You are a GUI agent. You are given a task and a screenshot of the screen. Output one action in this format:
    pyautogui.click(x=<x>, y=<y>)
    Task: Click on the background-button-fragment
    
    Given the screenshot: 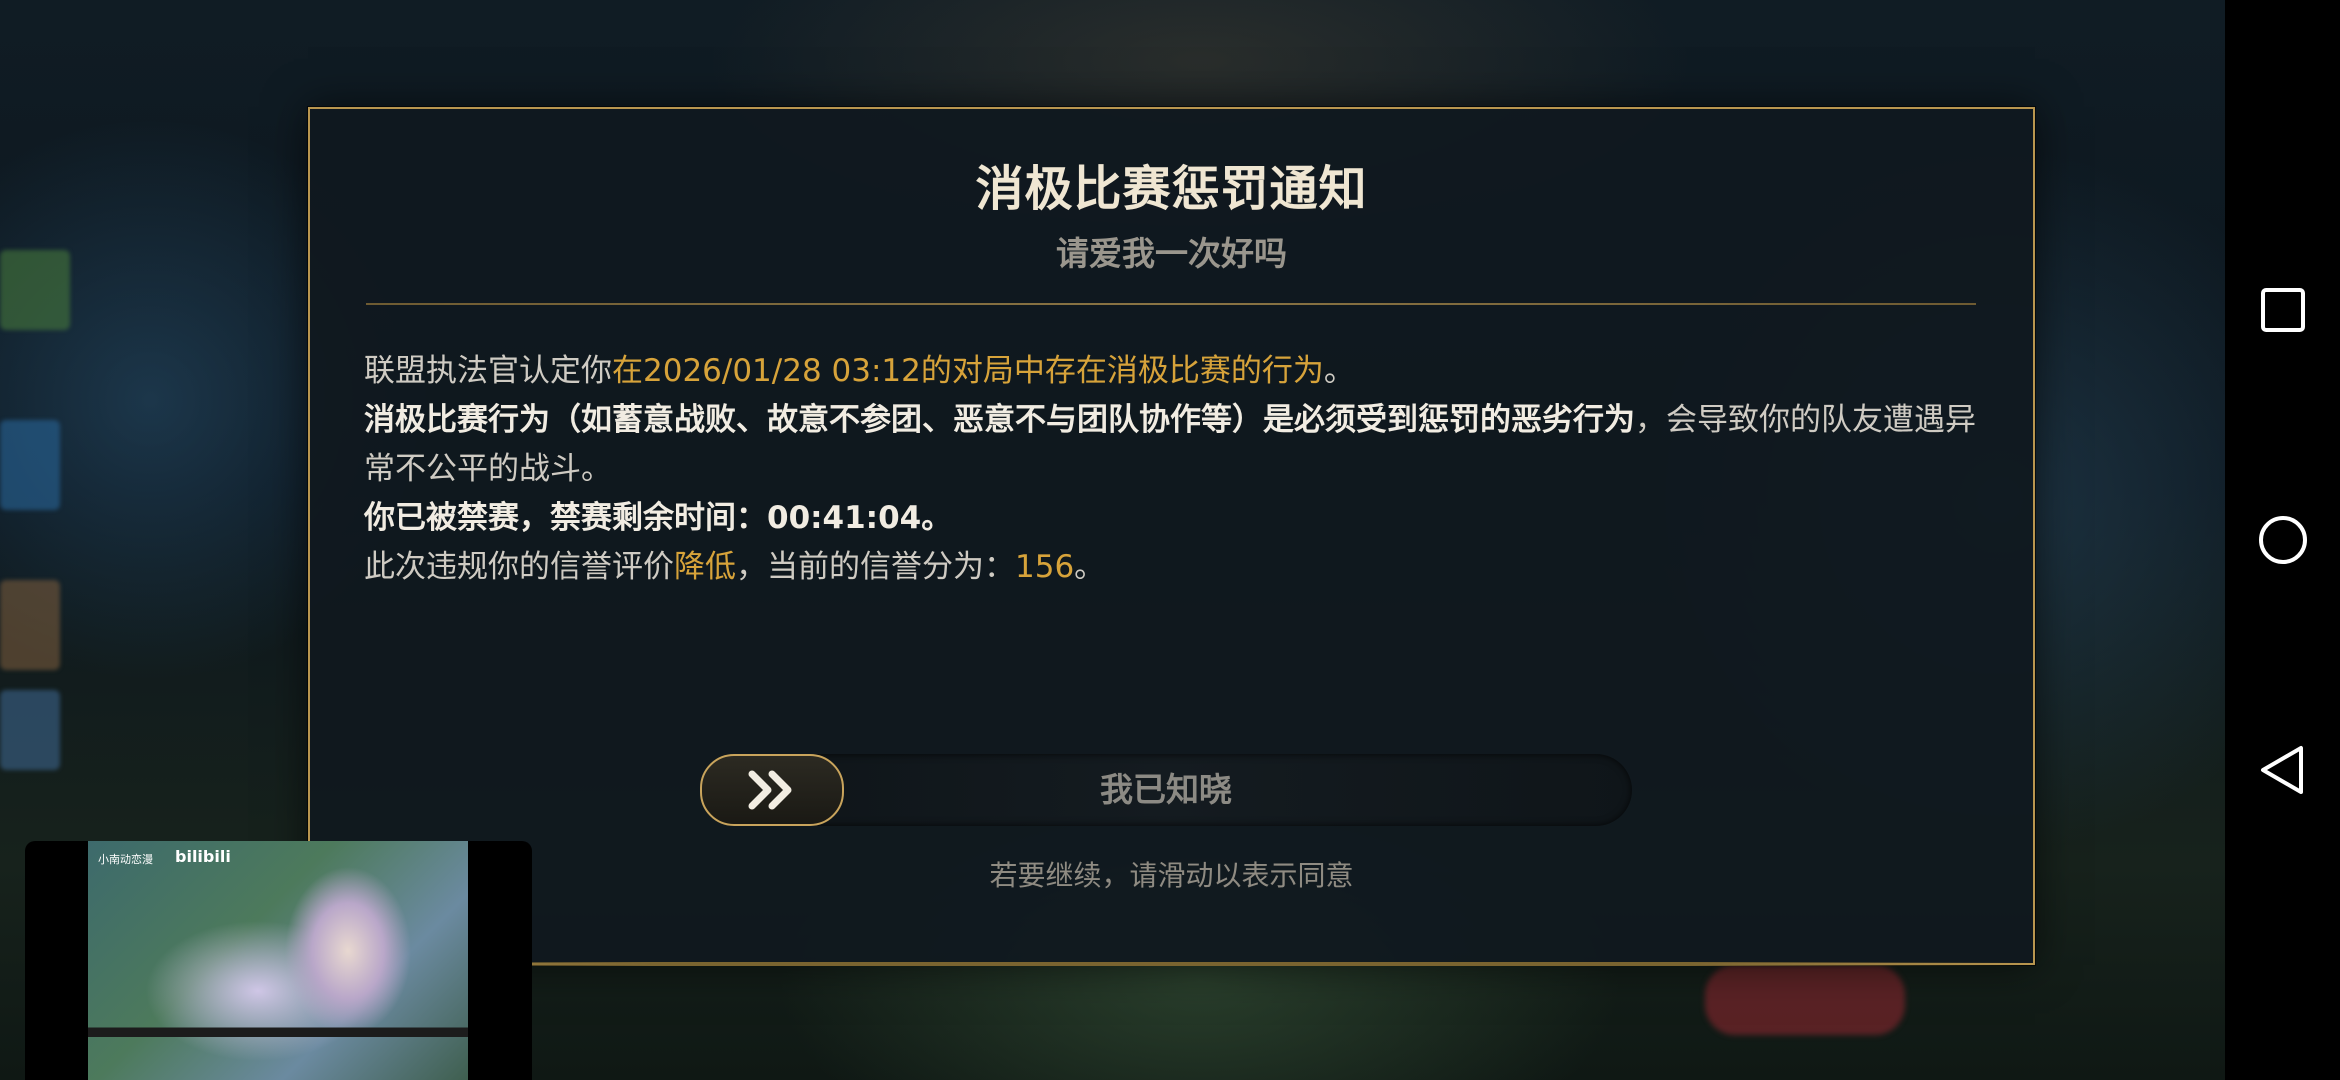 What is the action you would take?
    pyautogui.click(x=1805, y=1000)
    